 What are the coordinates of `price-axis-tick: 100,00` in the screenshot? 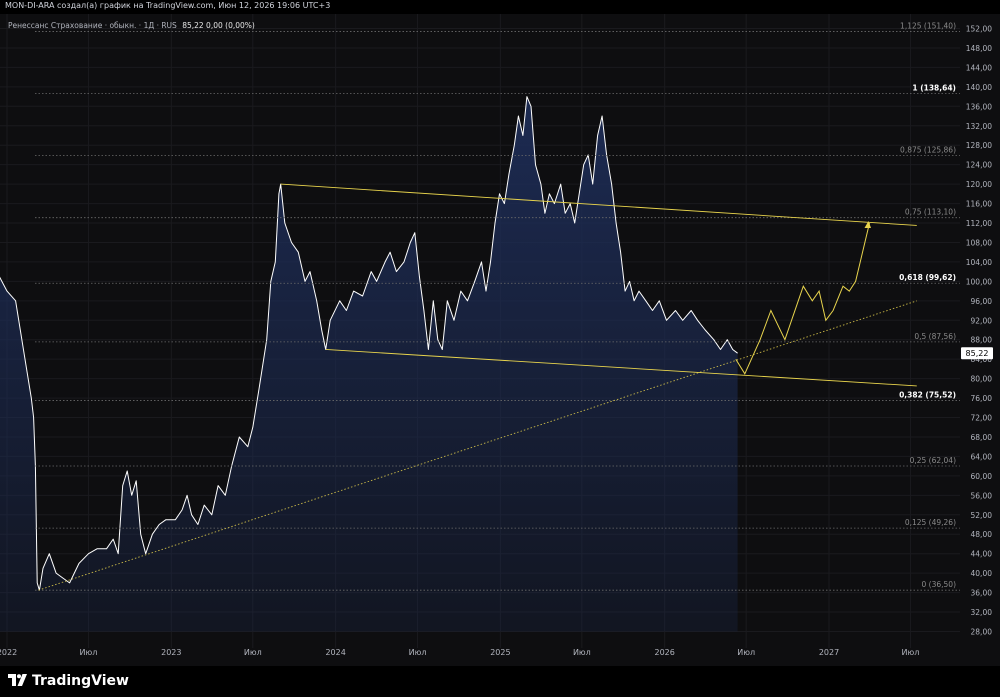 It's located at (979, 281).